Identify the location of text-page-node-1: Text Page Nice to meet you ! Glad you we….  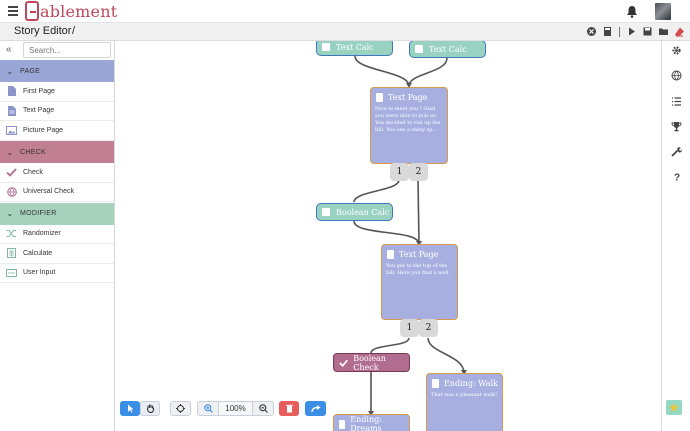
(409, 125).